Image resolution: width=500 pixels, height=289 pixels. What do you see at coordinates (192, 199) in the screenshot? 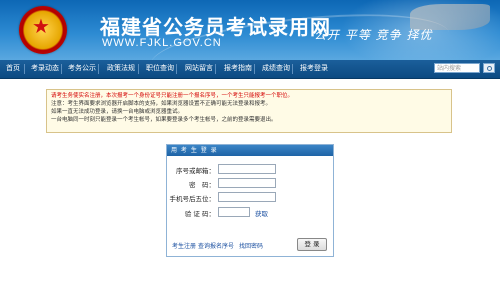
I see `phone-label: 手机号后五位：` at bounding box center [192, 199].